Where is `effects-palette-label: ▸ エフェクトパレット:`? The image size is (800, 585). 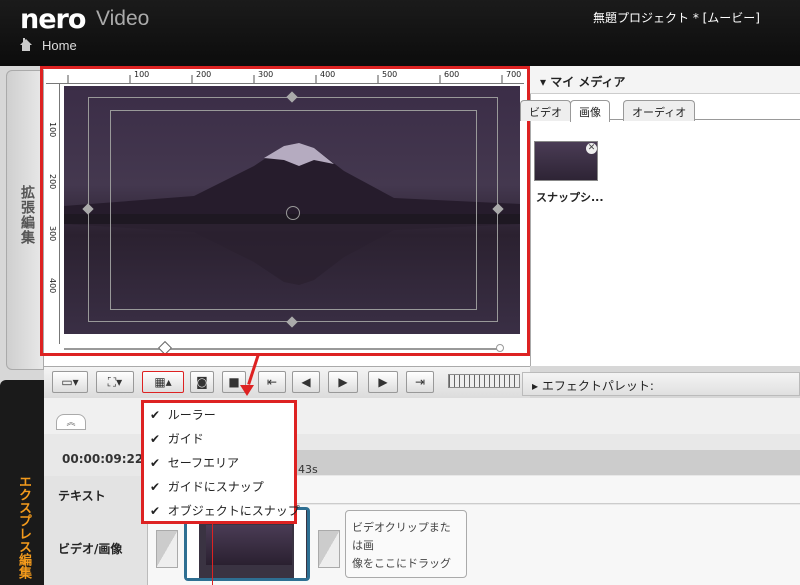
effects-palette-label: ▸ エフェクトパレット: is located at coordinates (593, 386).